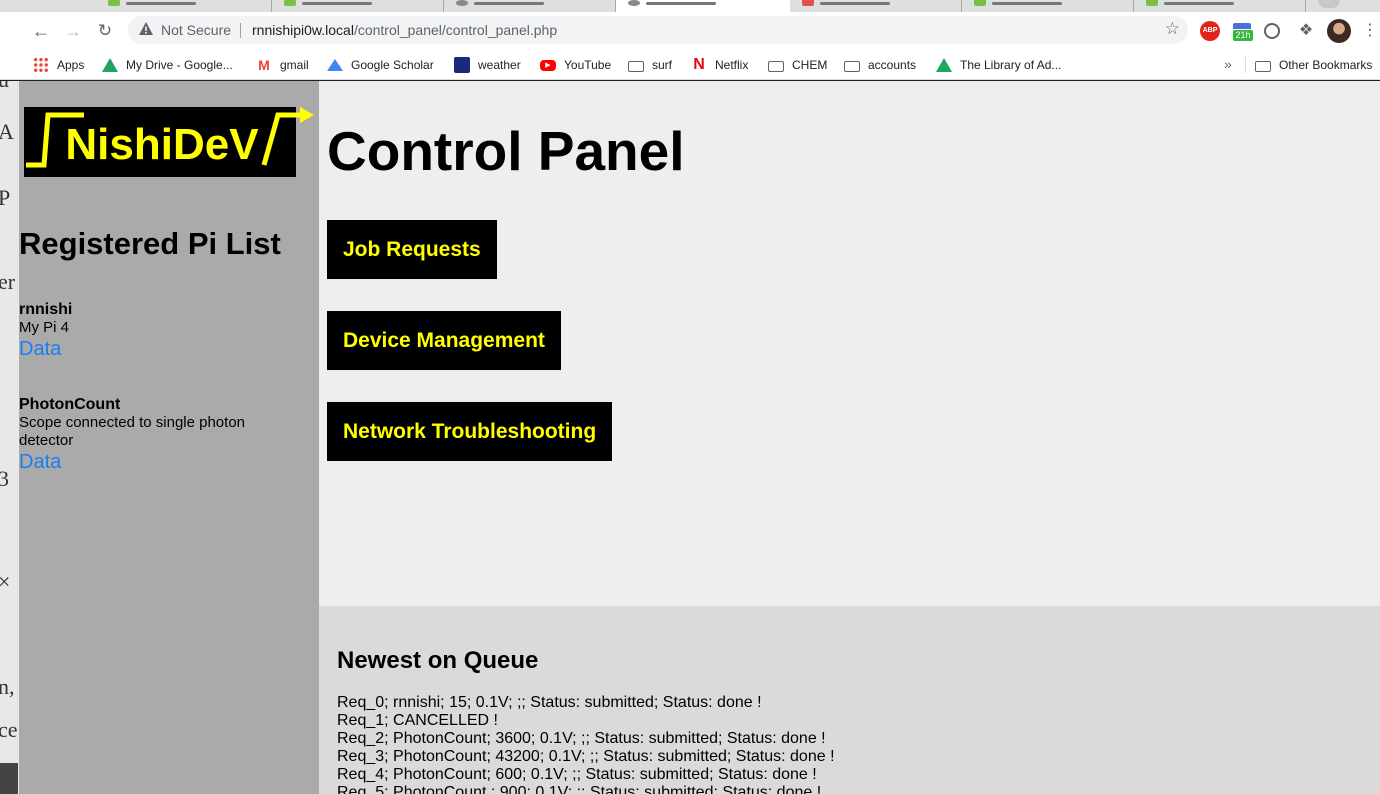 Image resolution: width=1380 pixels, height=794 pixels. Describe the element at coordinates (650, 65) in the screenshot. I see `bookmark-surf: surf` at that location.